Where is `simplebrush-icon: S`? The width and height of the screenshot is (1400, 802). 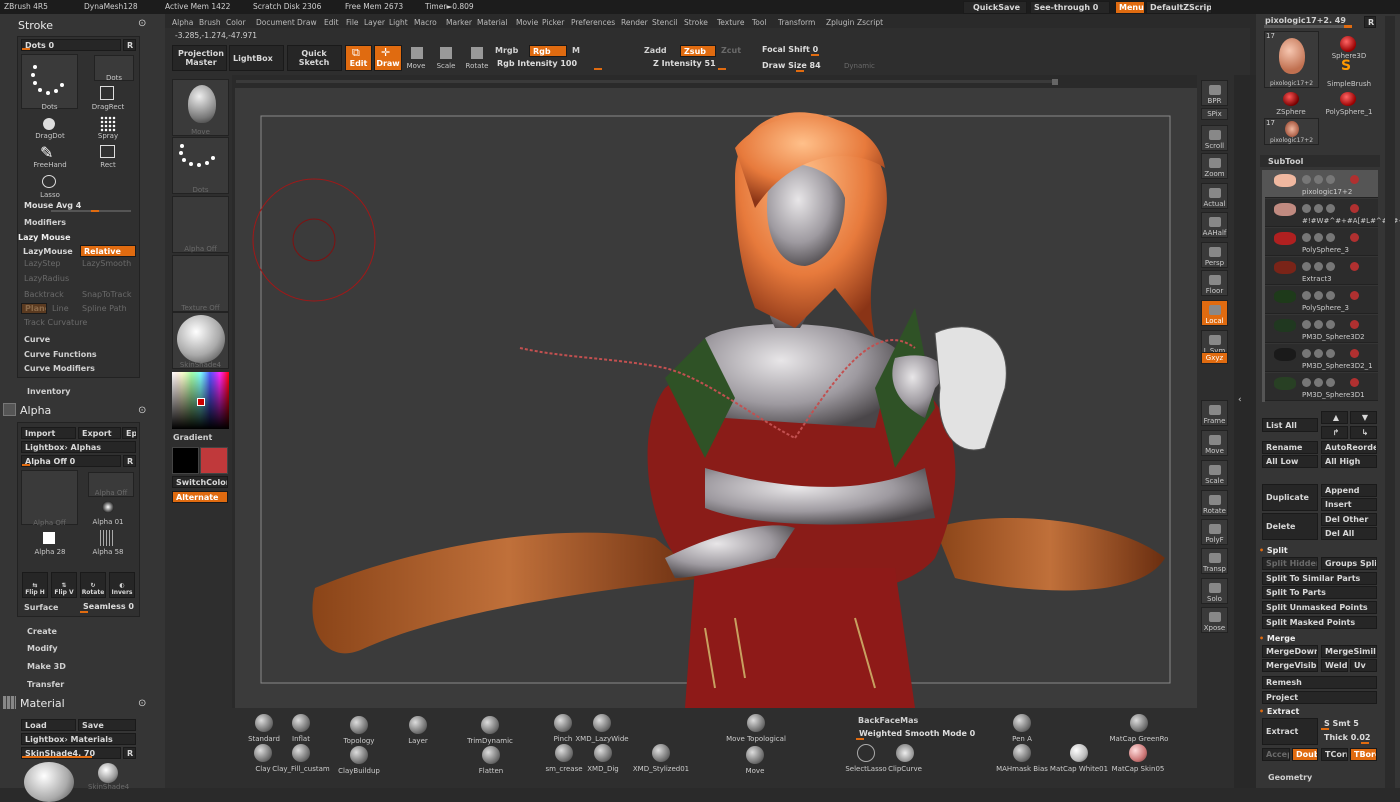 simplebrush-icon: S is located at coordinates (1346, 66).